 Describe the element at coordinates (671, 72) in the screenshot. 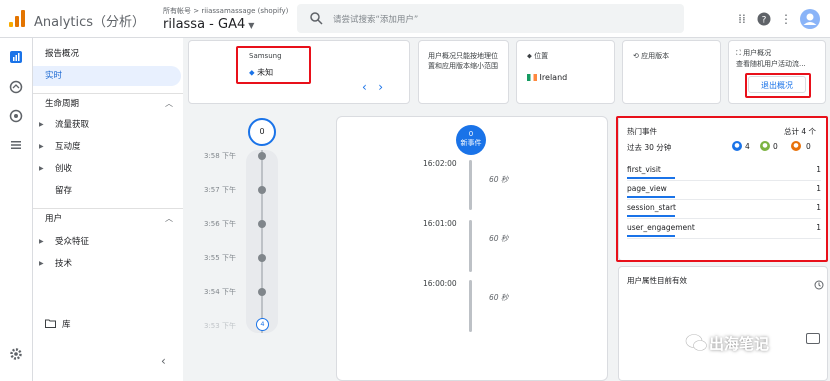

I see `app-version-card` at that location.